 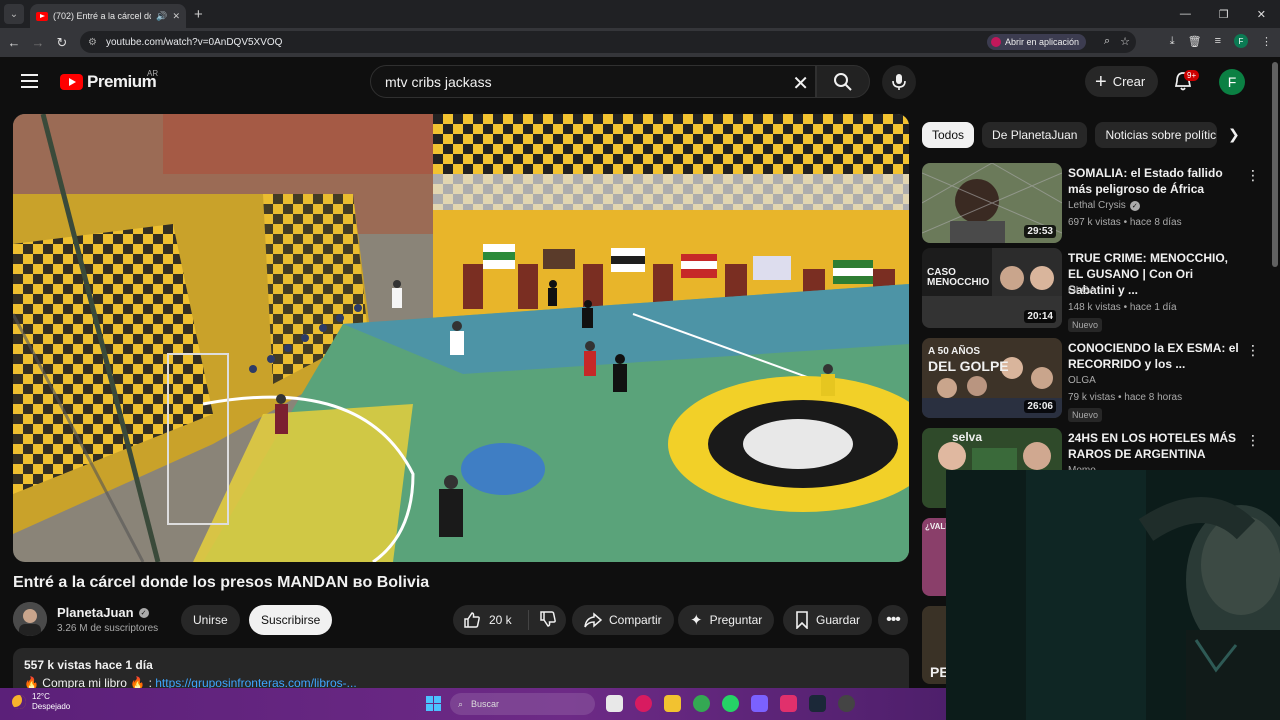 I want to click on browser-profile-avatar: F, so click(x=1241, y=41).